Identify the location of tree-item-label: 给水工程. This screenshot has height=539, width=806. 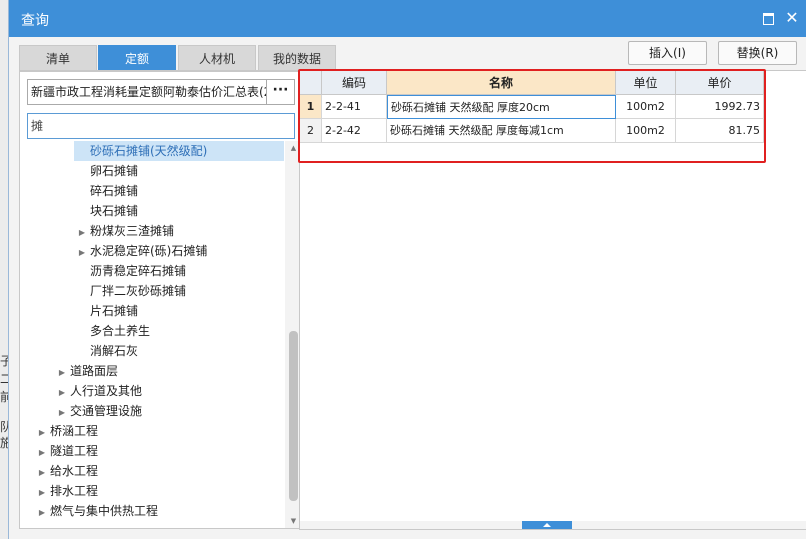
(74, 471).